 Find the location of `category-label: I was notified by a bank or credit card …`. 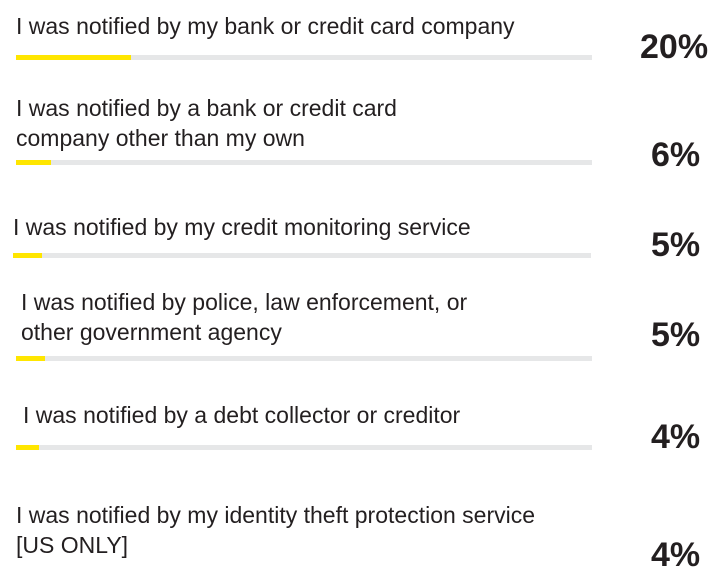

category-label: I was notified by a bank or credit card … is located at coordinates (206, 123).